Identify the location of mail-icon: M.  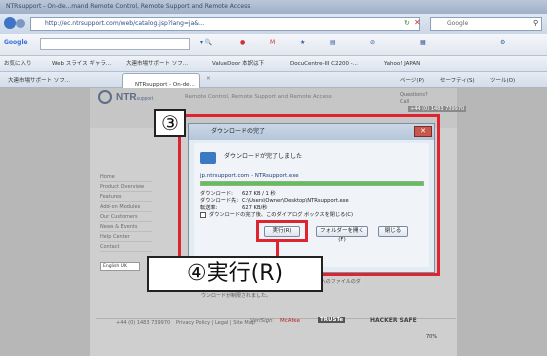
(272, 42).